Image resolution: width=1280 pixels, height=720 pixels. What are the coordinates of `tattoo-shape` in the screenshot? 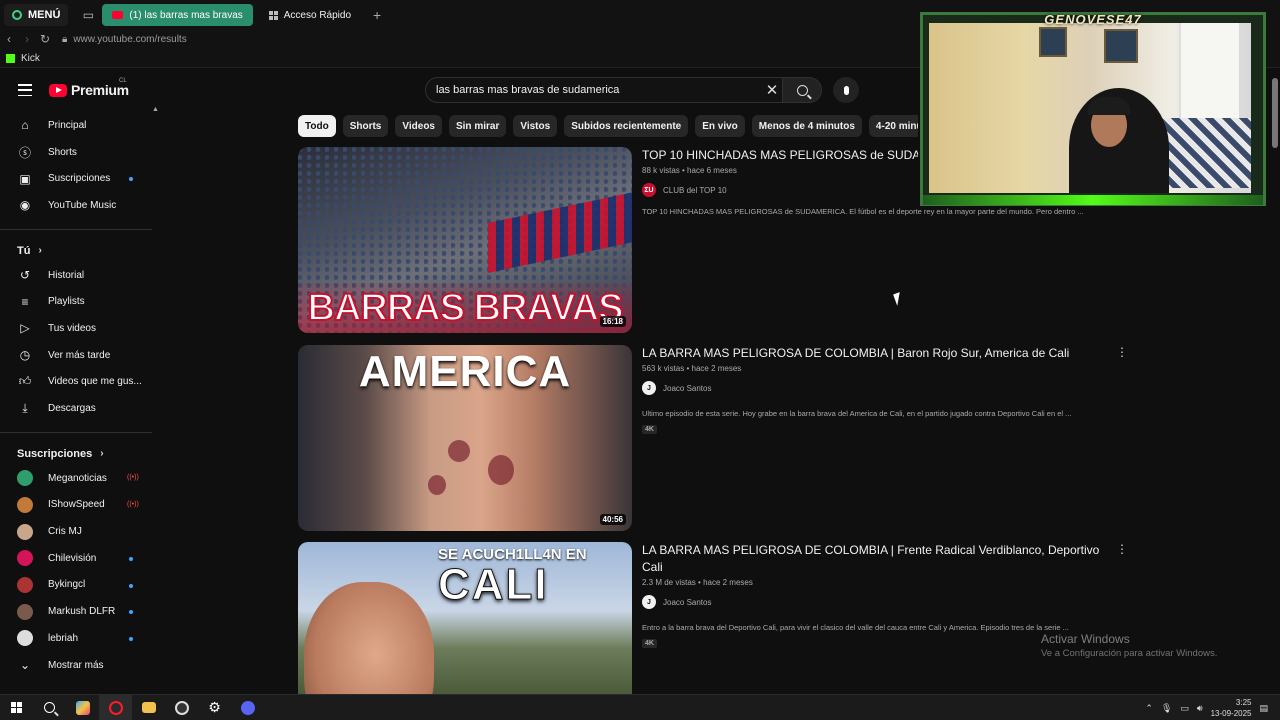 It's located at (437, 485).